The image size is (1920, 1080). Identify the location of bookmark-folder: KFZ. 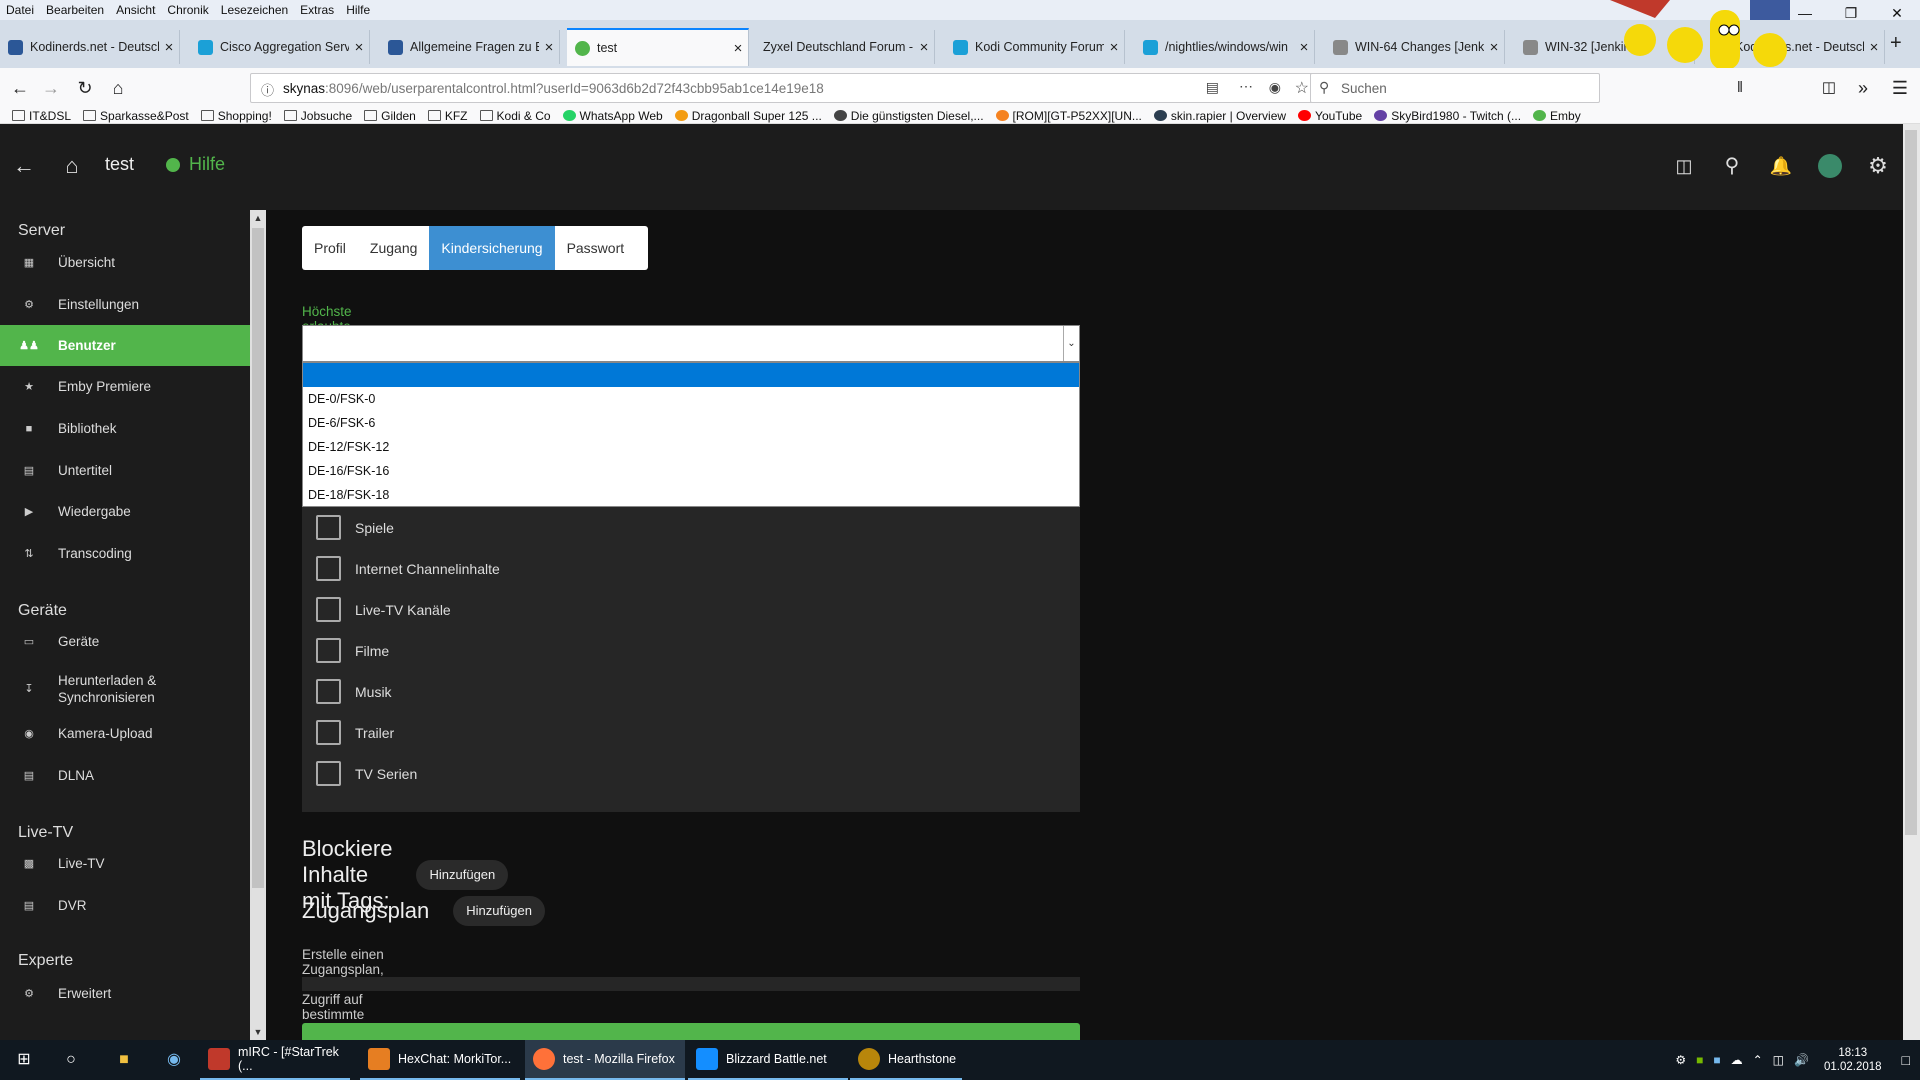
(447, 116).